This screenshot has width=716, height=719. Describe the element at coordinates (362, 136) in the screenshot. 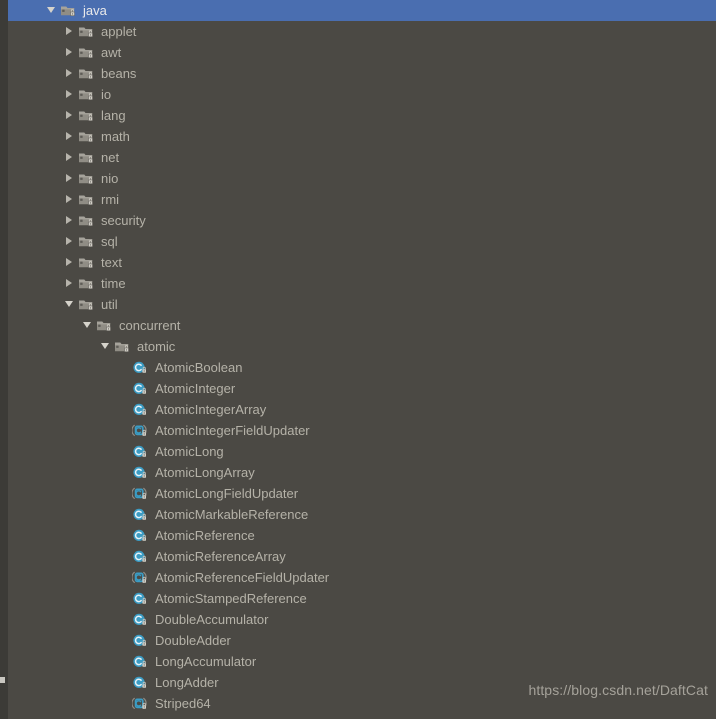

I see `tree-row: math` at that location.